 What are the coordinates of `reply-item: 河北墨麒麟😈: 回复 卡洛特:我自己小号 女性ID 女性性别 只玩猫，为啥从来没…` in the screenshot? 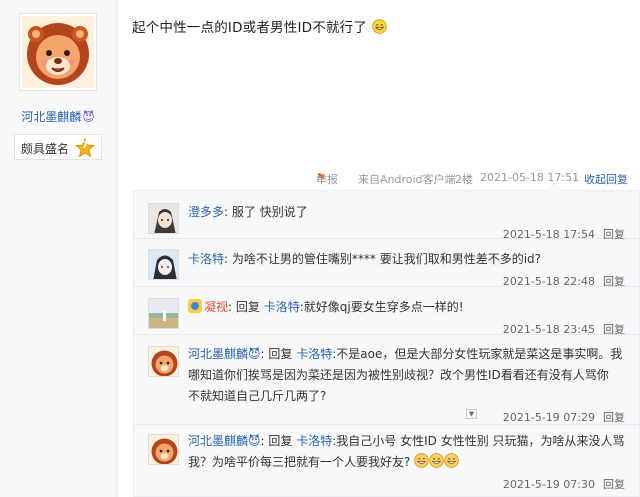 It's located at (386, 461).